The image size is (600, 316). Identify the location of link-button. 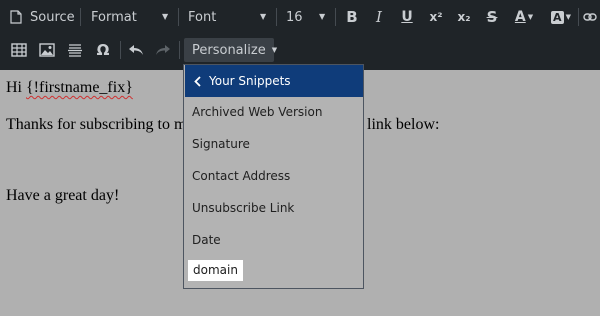
(590, 17).